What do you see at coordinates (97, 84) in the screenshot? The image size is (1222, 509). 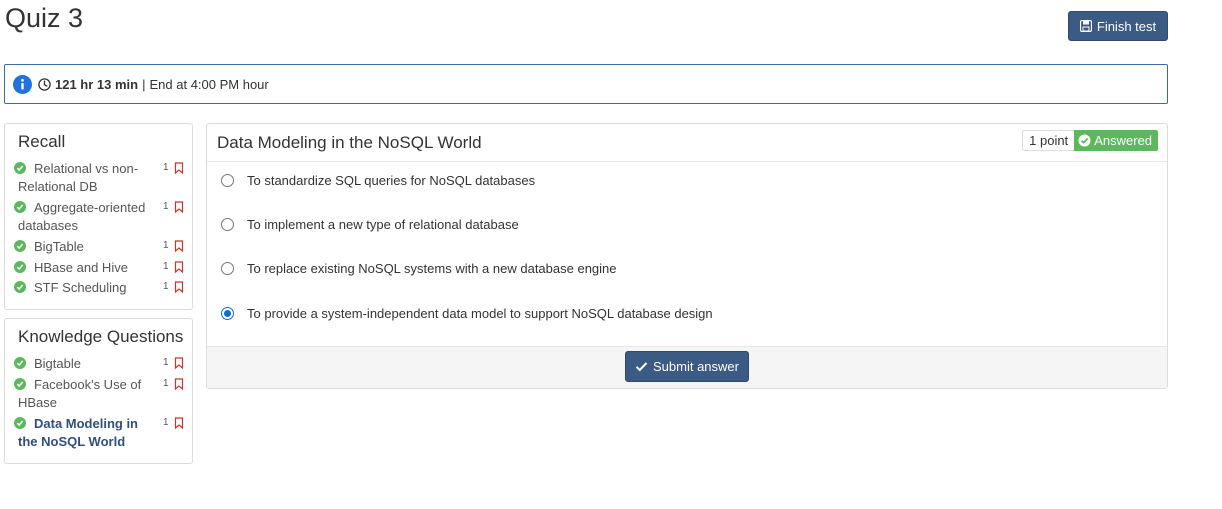 I see `time-remaining: 121 hr 13 min` at bounding box center [97, 84].